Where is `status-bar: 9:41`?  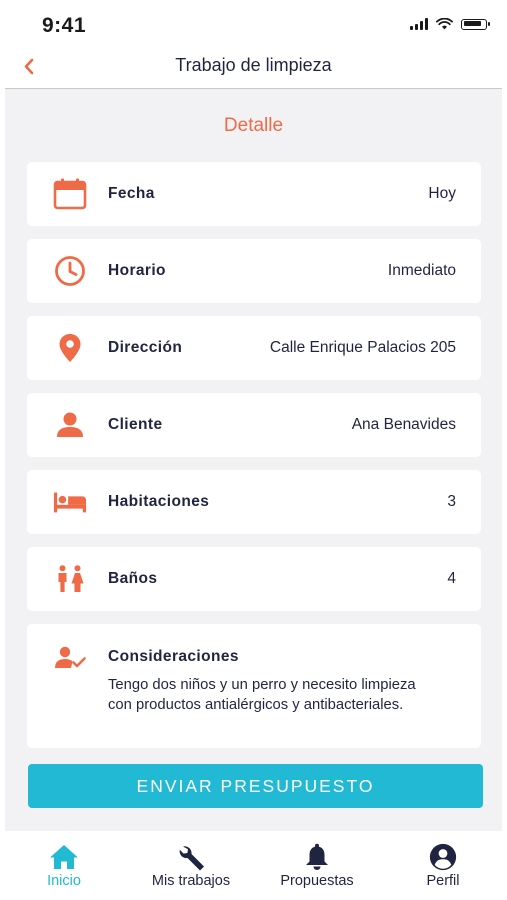
status-bar: 9:41 is located at coordinates (253, 24).